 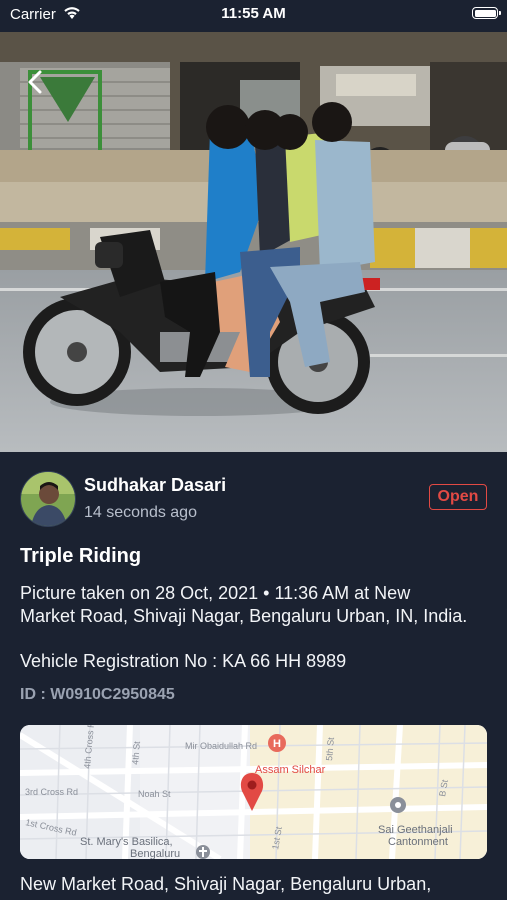 I want to click on svg-text: H, so click(x=277, y=744).